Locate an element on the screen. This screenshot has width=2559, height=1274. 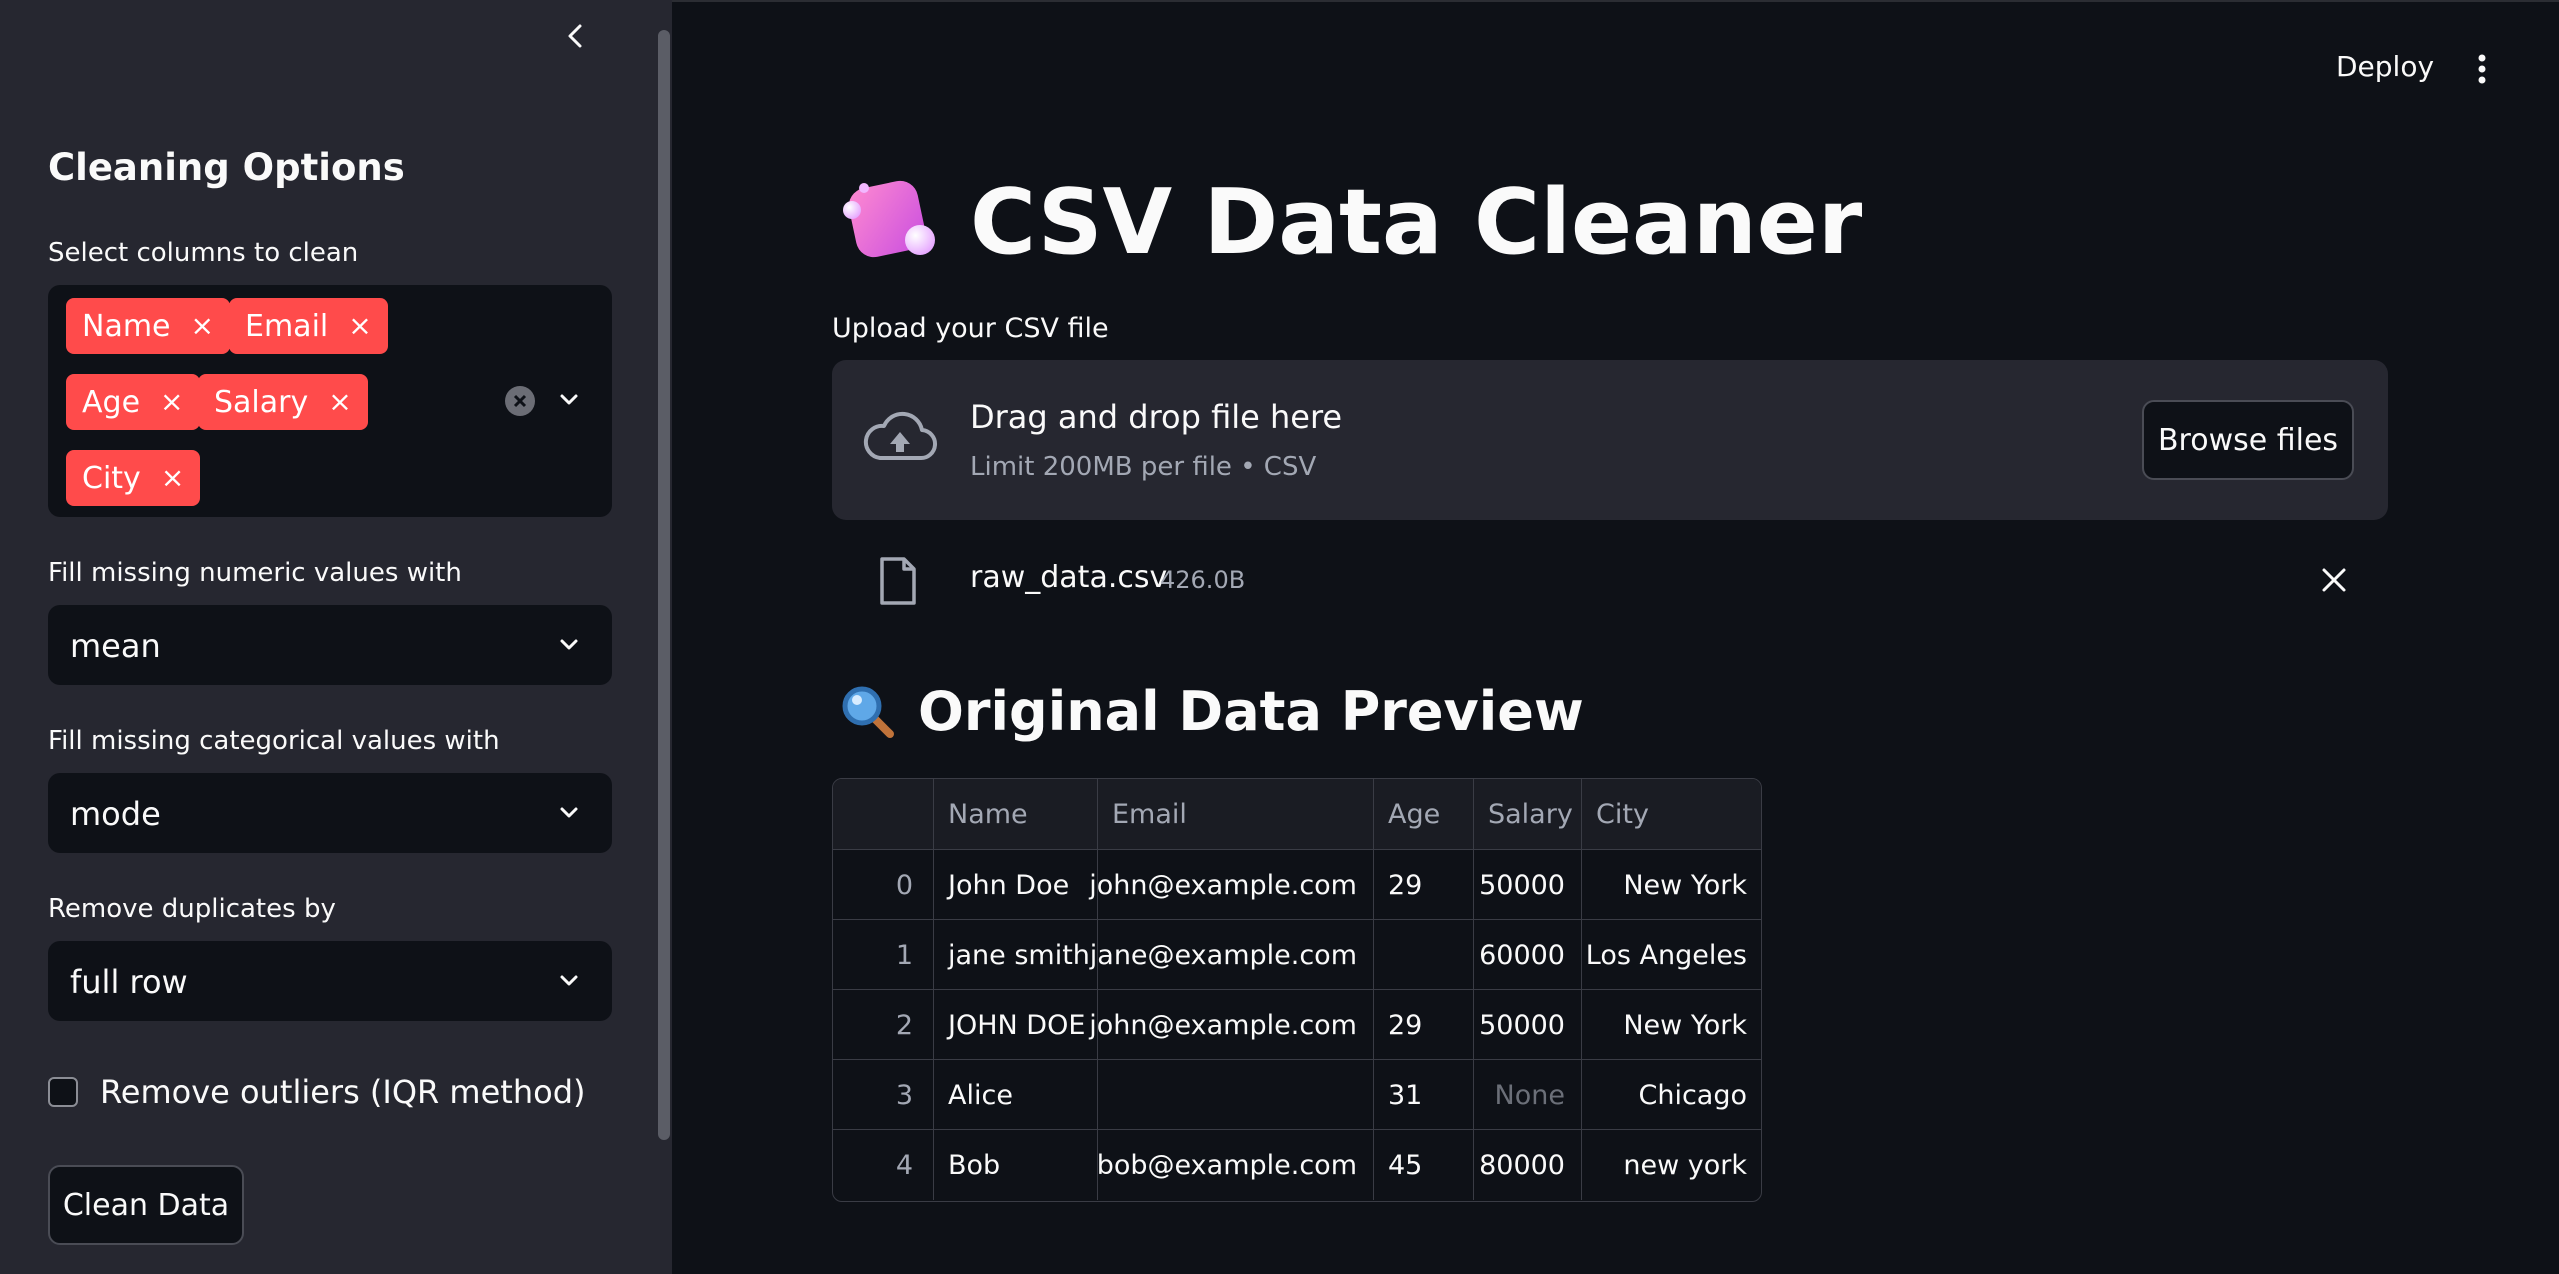
row-index: 1 is located at coordinates (904, 955).